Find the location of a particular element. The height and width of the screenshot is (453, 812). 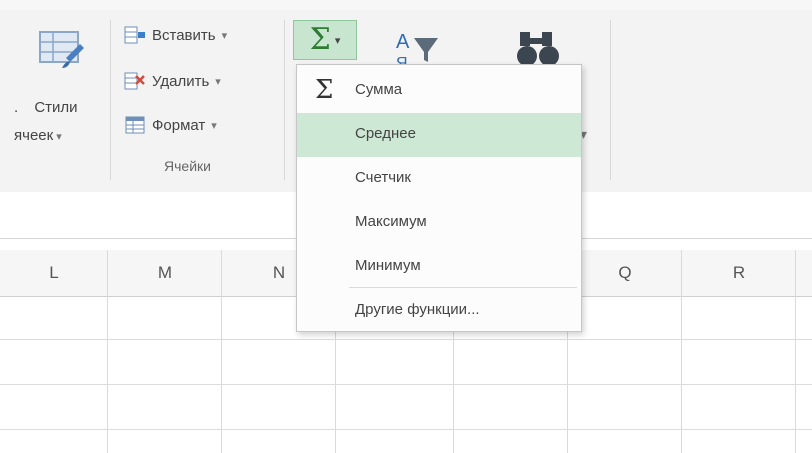

autosum-button: Σ ▾ is located at coordinates (325, 40).